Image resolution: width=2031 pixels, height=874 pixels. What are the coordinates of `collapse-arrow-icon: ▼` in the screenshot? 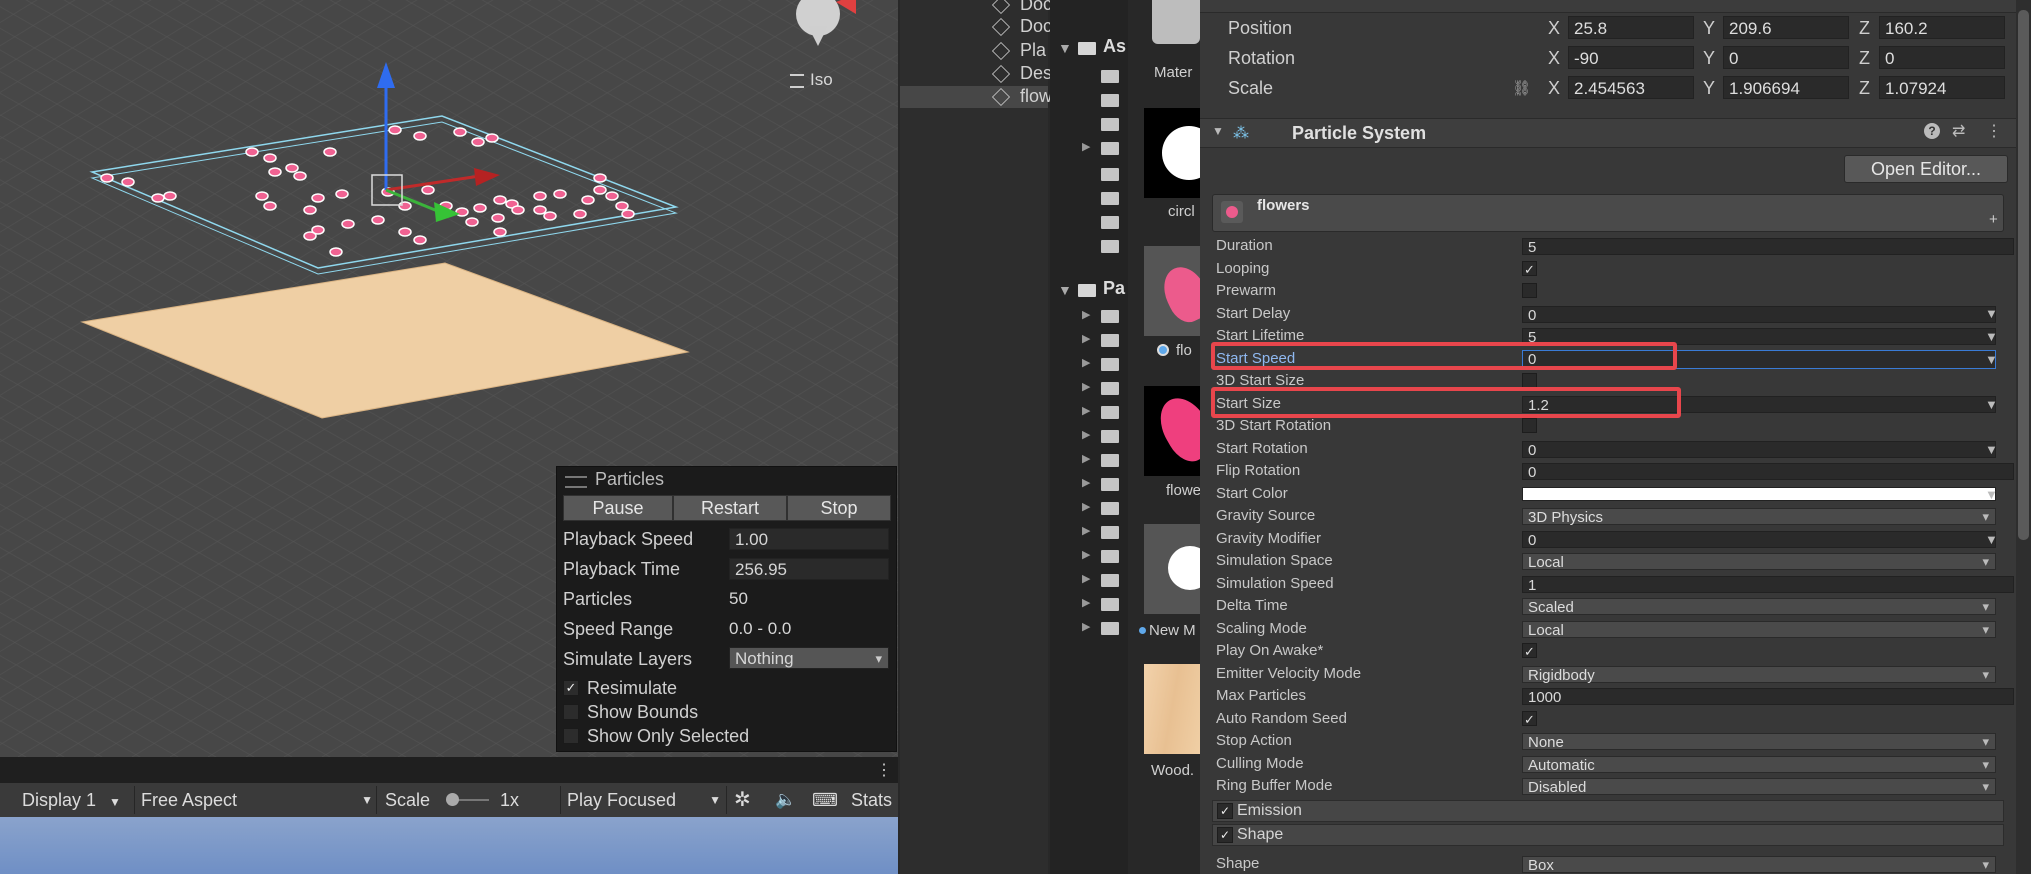 It's located at (1218, 131).